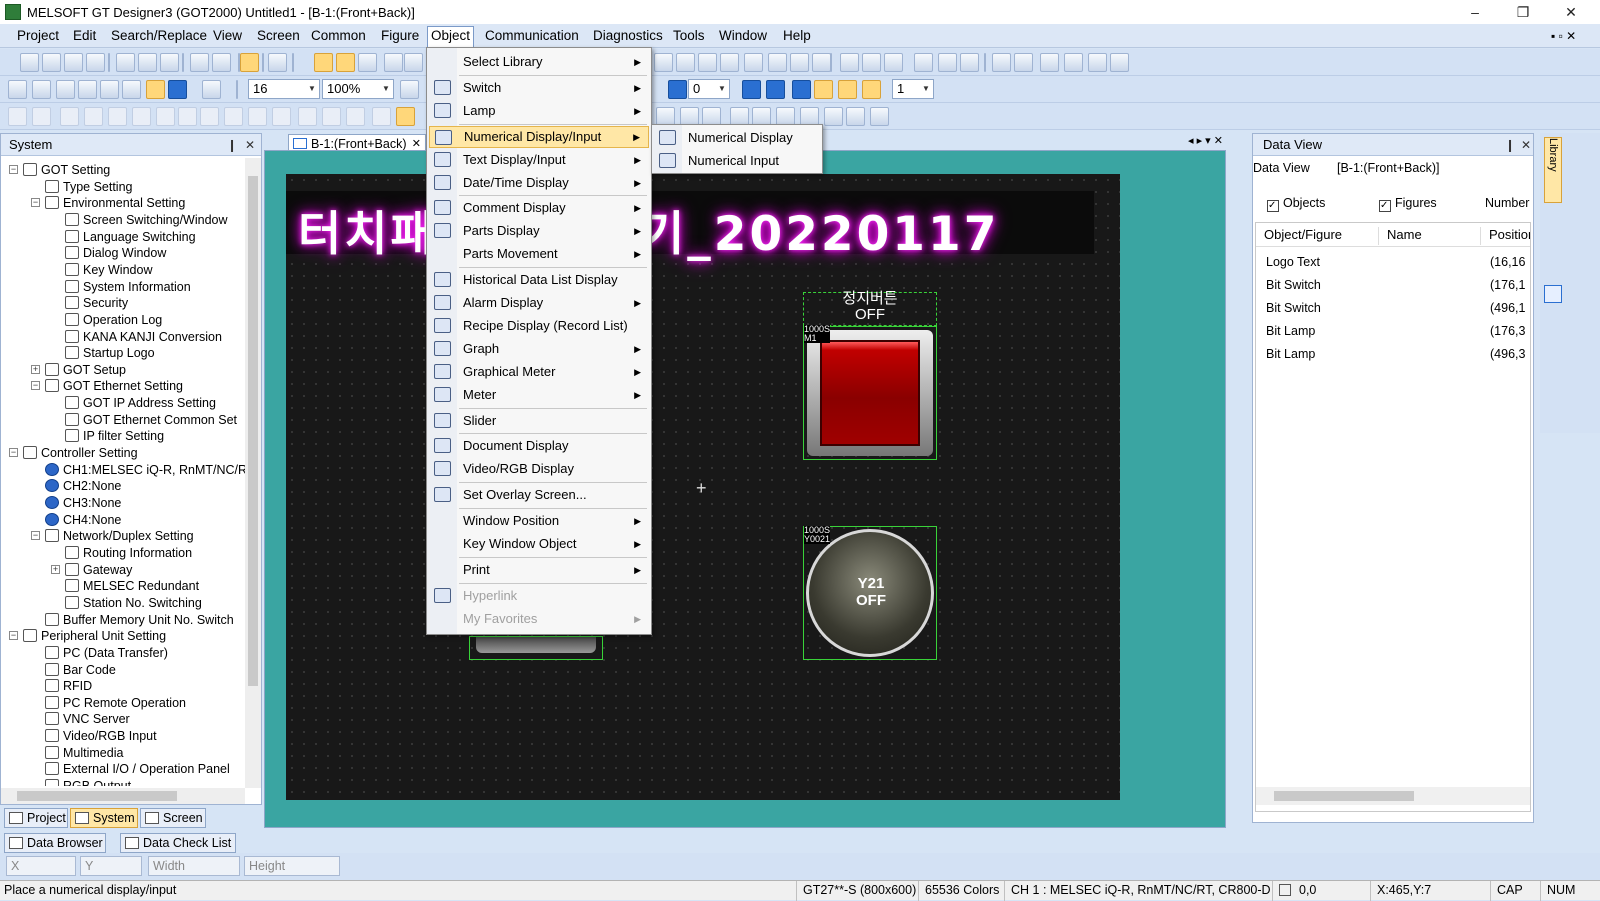 The image size is (1600, 901). I want to click on object-menu-item: Video/RGB Display, so click(539, 469).